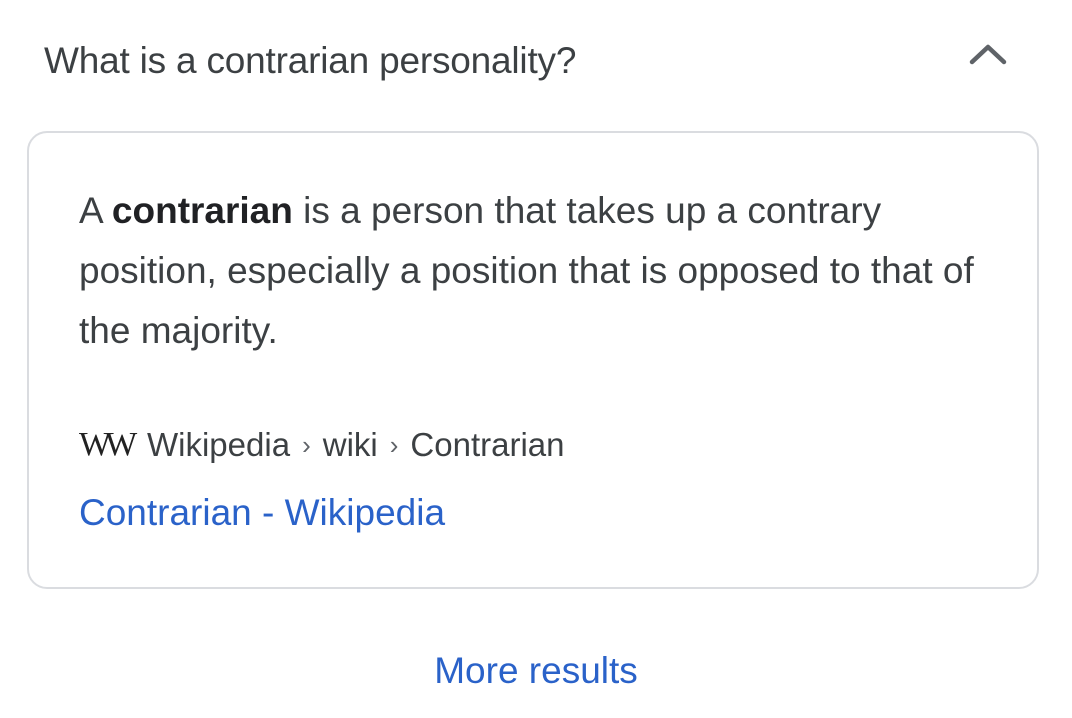  I want to click on breadcrumb: Wikipedia › wiki › Contrarian, so click(355, 445).